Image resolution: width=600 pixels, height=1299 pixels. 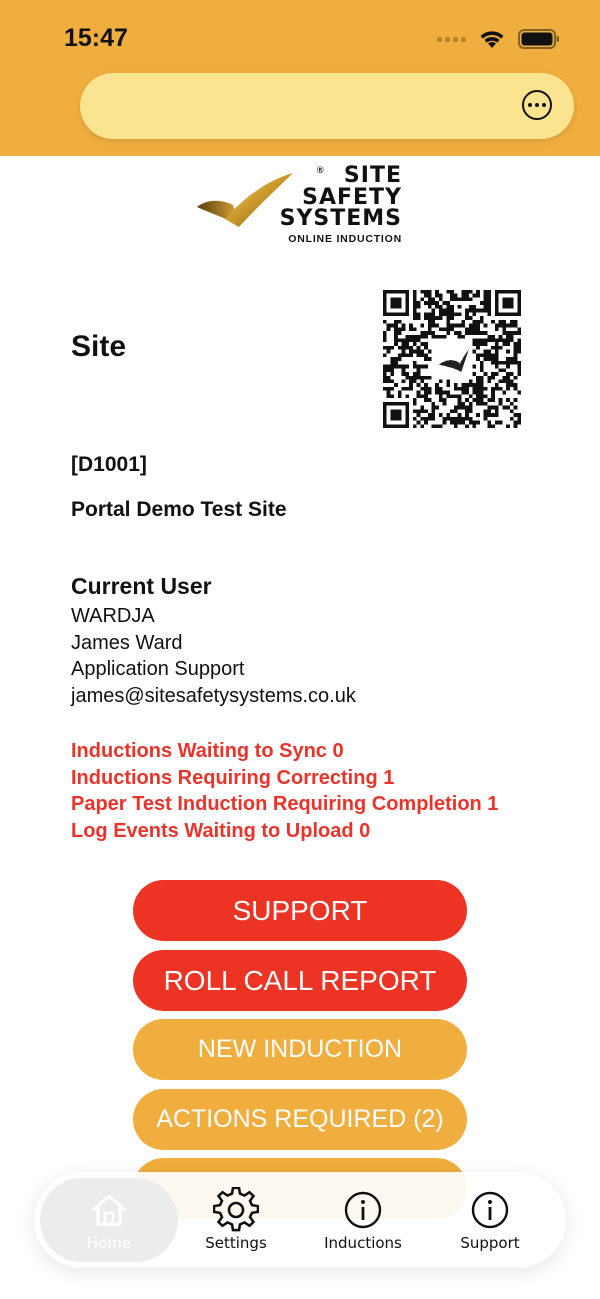 I want to click on site-qr-code, so click(x=452, y=359).